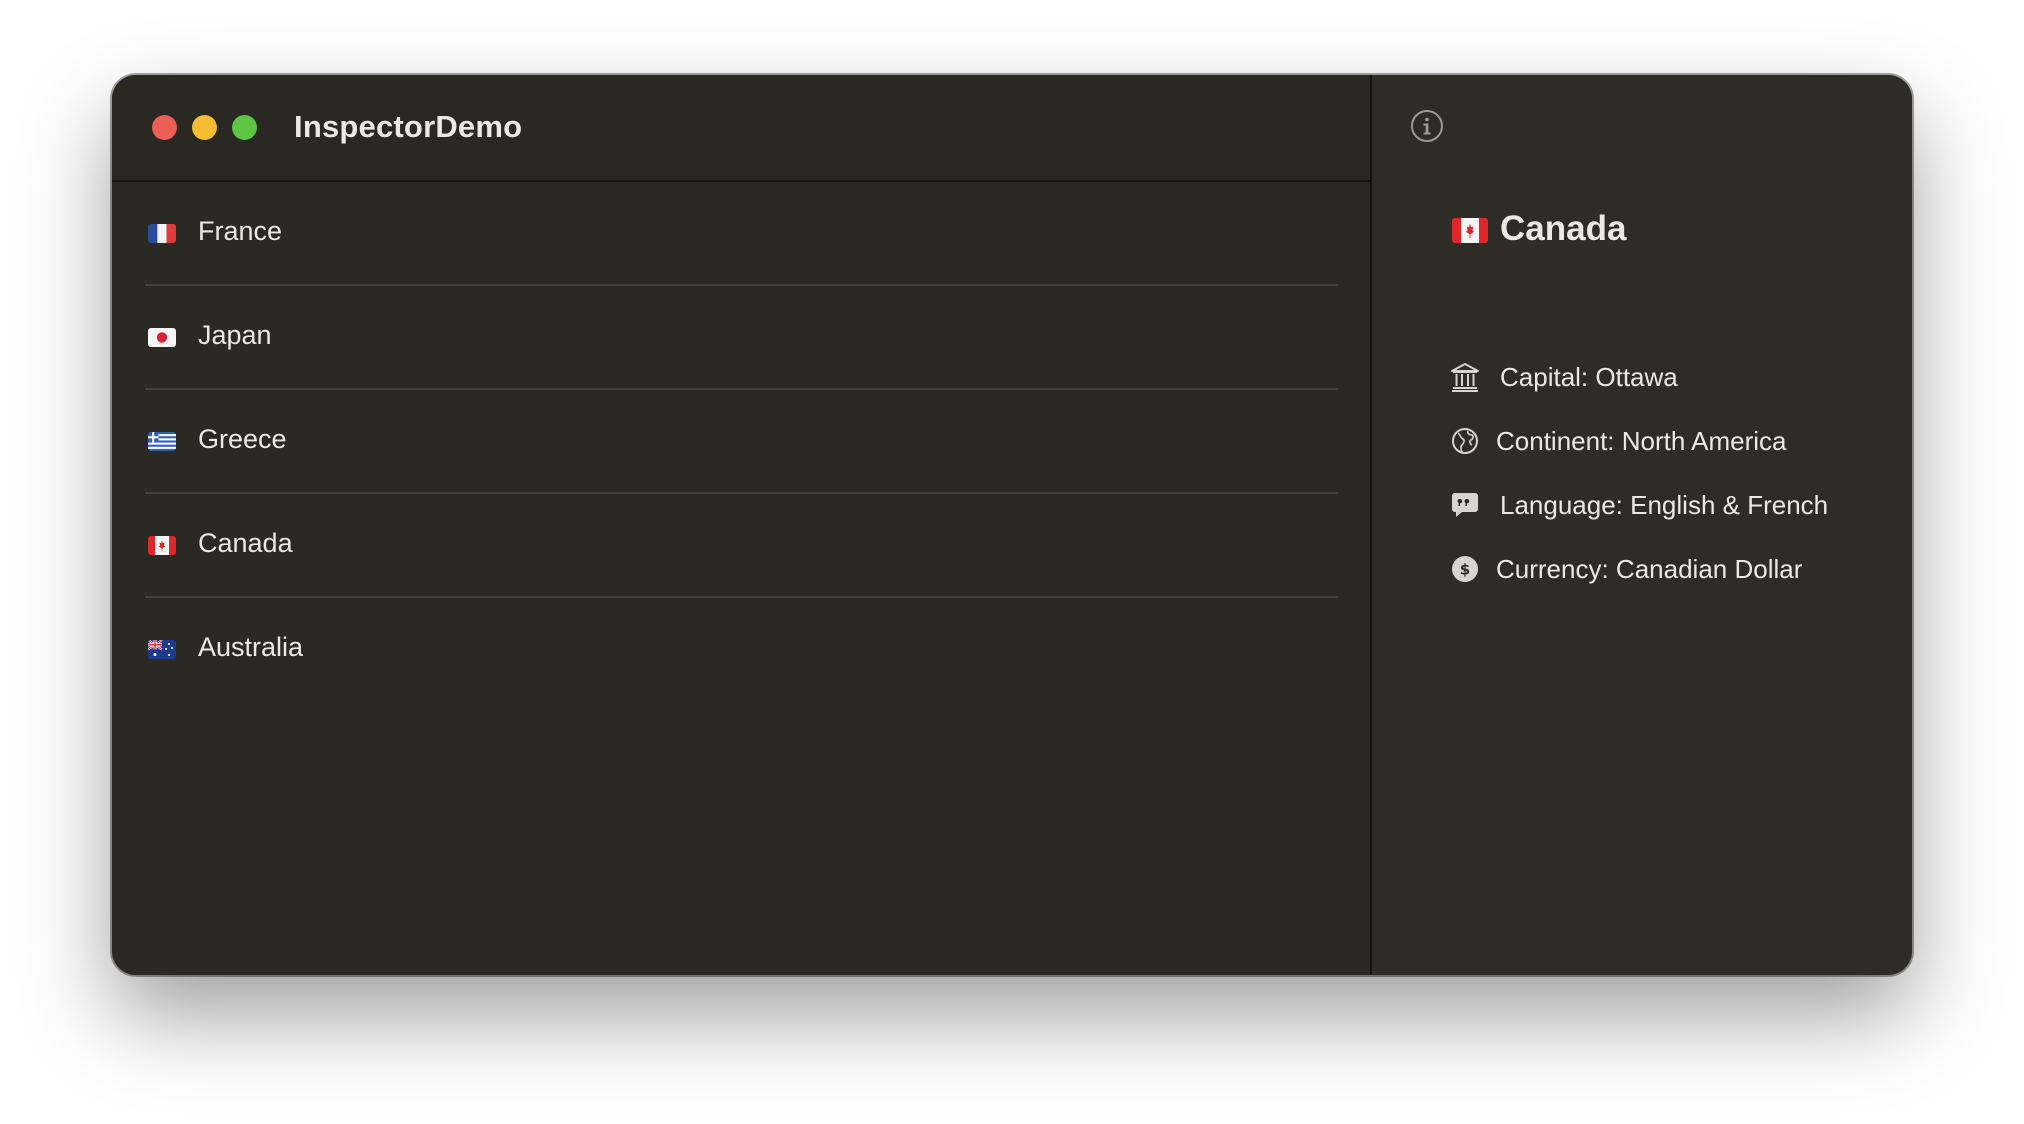 This screenshot has width=2024, height=1124. What do you see at coordinates (1465, 505) in the screenshot?
I see `quote-bubble-icon` at bounding box center [1465, 505].